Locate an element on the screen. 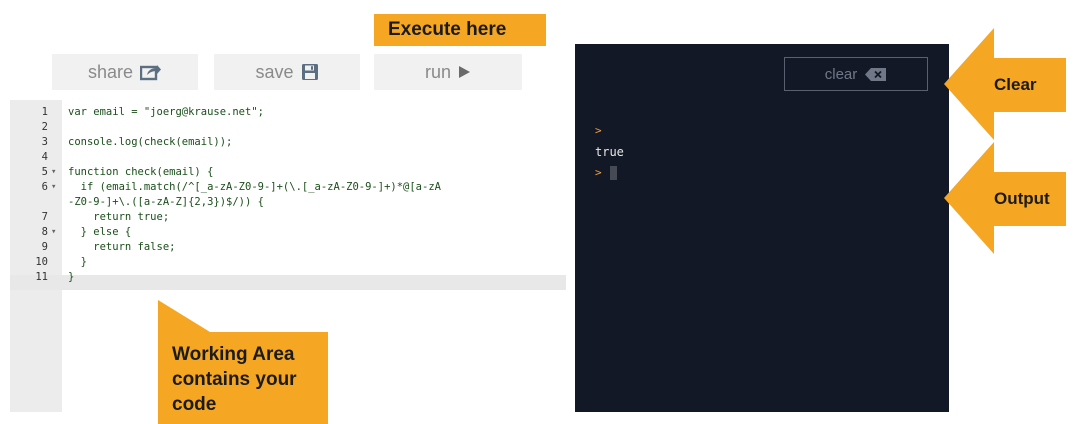  output-callout-label: Output is located at coordinates (1022, 198).